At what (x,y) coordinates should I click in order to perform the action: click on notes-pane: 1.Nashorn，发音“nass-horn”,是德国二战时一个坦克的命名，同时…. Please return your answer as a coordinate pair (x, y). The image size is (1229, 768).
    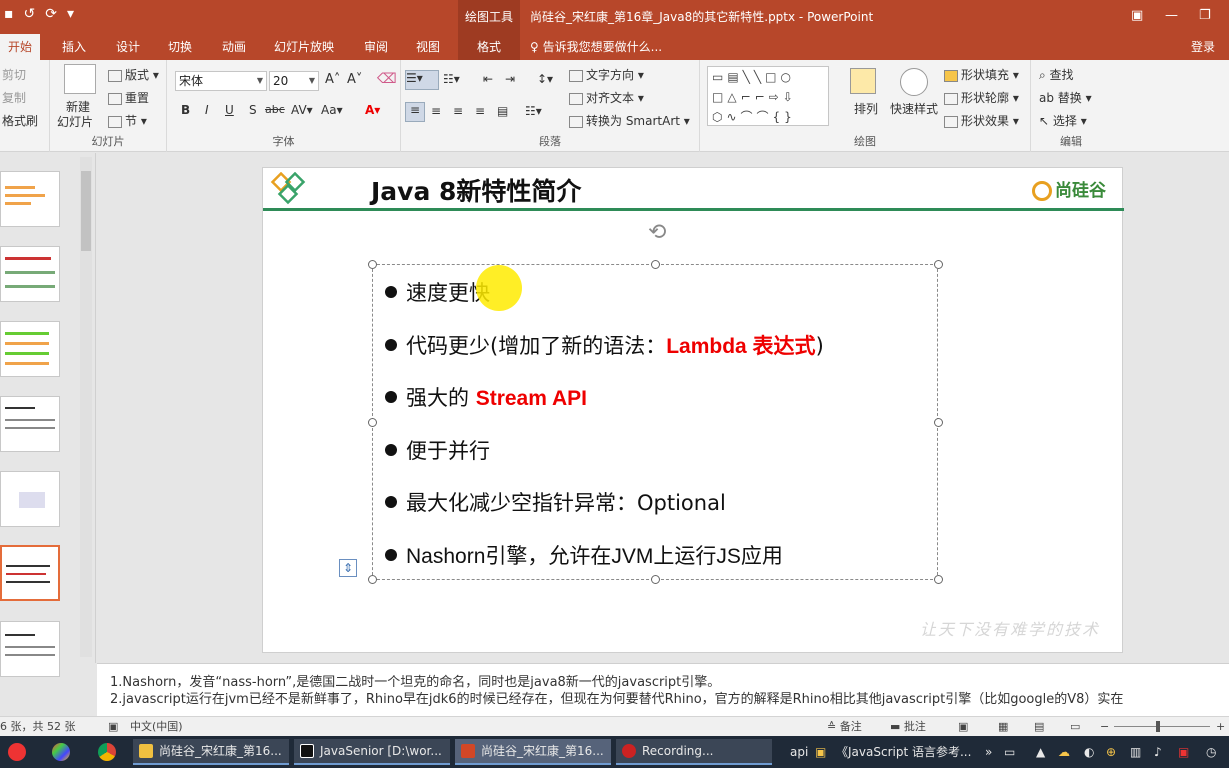
    Looking at the image, I should click on (663, 689).